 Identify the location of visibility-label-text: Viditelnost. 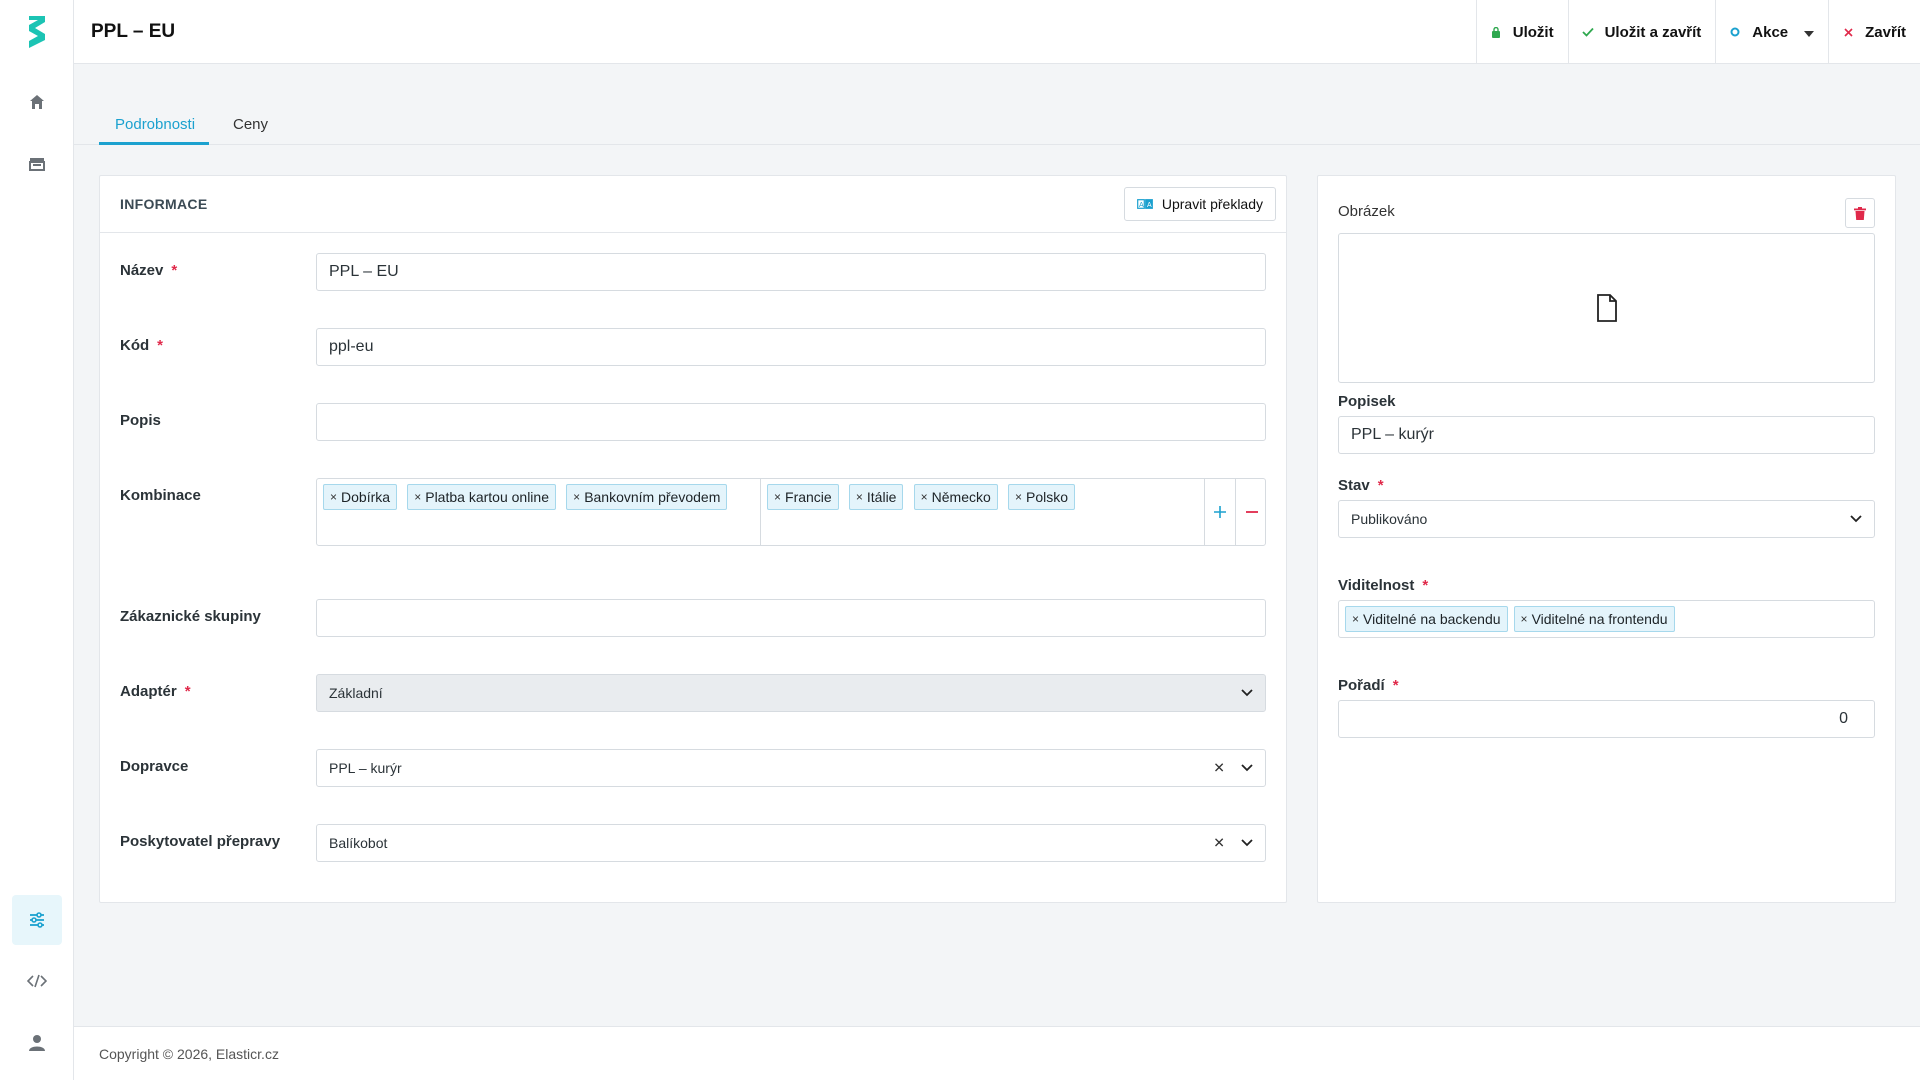
(1376, 585).